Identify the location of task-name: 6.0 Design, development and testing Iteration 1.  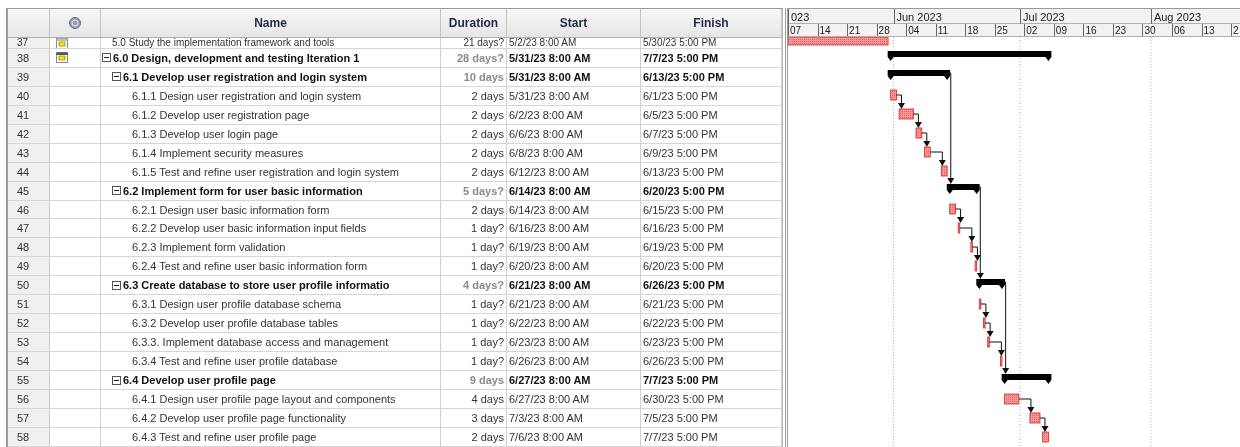
(236, 58).